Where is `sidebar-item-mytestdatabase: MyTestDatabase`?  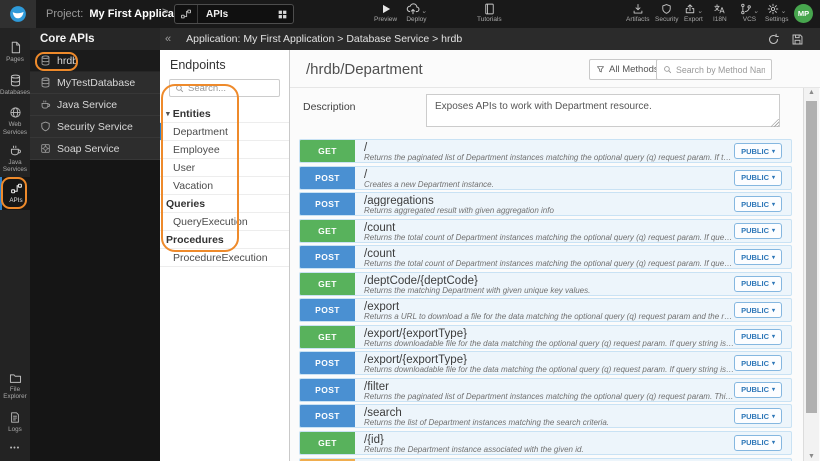 sidebar-item-mytestdatabase: MyTestDatabase is located at coordinates (95, 83).